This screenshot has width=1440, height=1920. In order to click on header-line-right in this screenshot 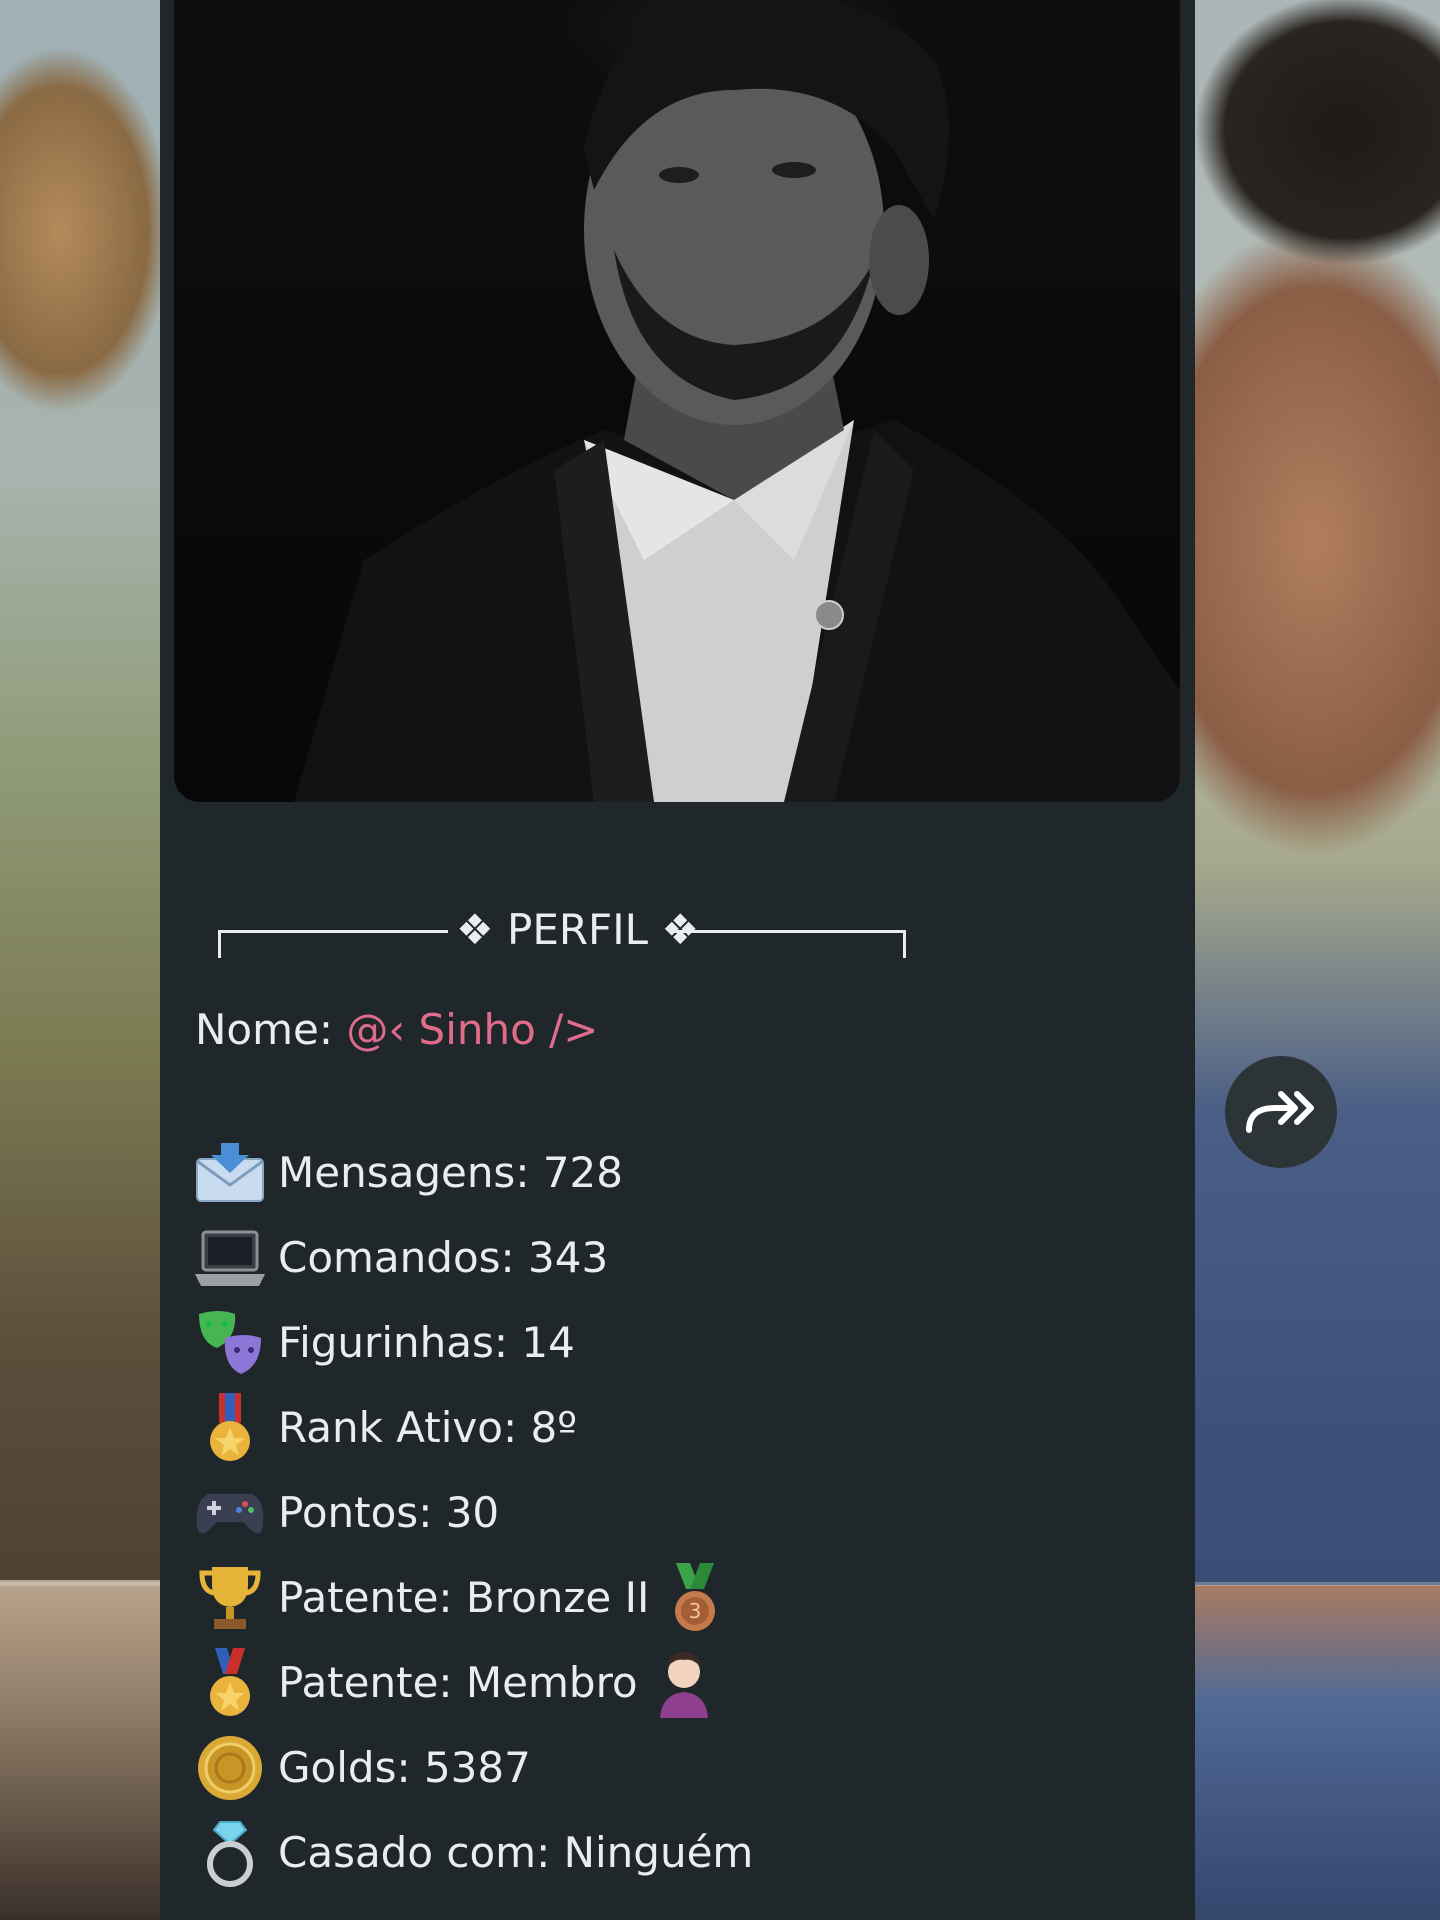, I will do `click(789, 944)`.